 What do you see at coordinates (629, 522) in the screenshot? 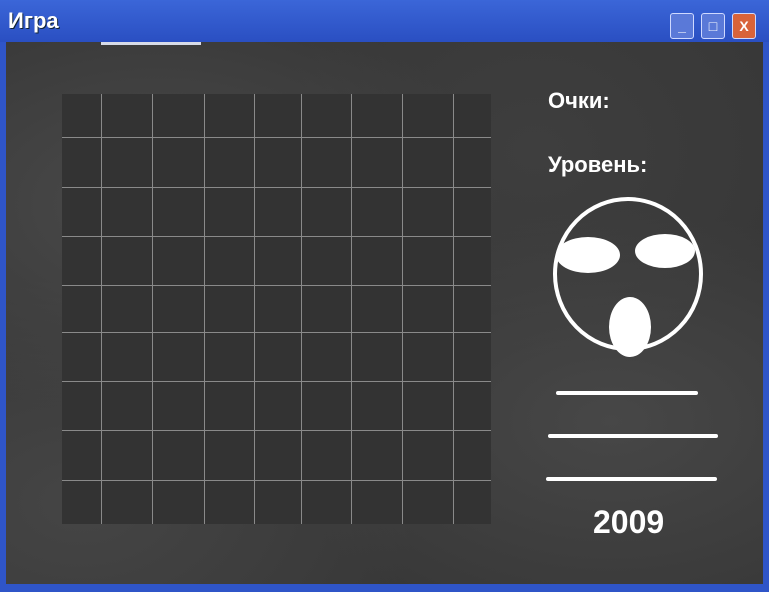
I see `year-text: 2009` at bounding box center [629, 522].